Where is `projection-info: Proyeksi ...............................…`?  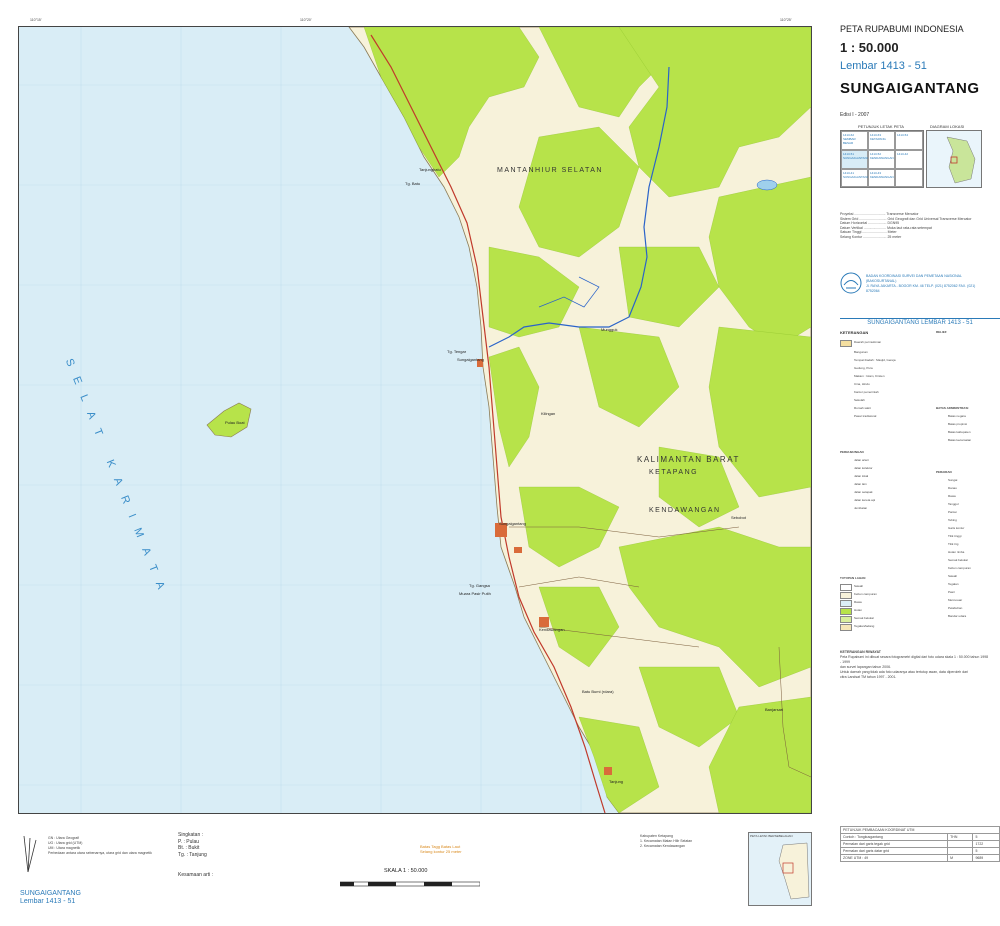
projection-info: Proyeksi ...............................… is located at coordinates (905, 225).